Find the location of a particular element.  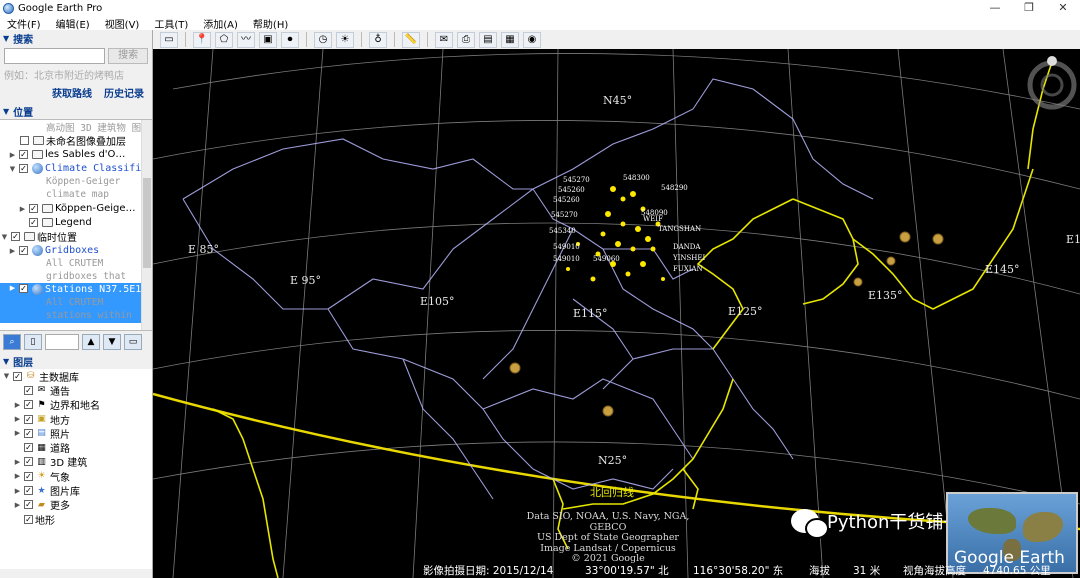

places-scrollbar is located at coordinates (146, 225).